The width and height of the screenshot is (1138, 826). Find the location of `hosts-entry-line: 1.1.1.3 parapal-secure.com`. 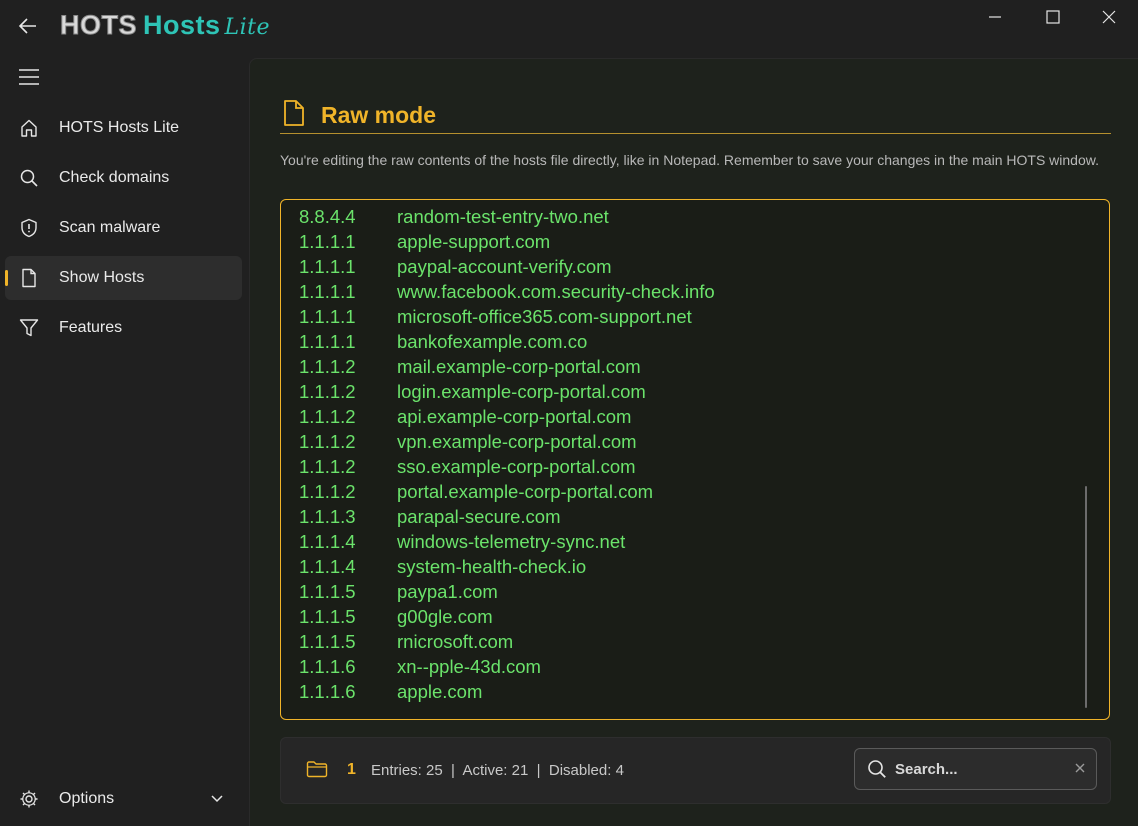

hosts-entry-line: 1.1.1.3 parapal-secure.com is located at coordinates (430, 517).